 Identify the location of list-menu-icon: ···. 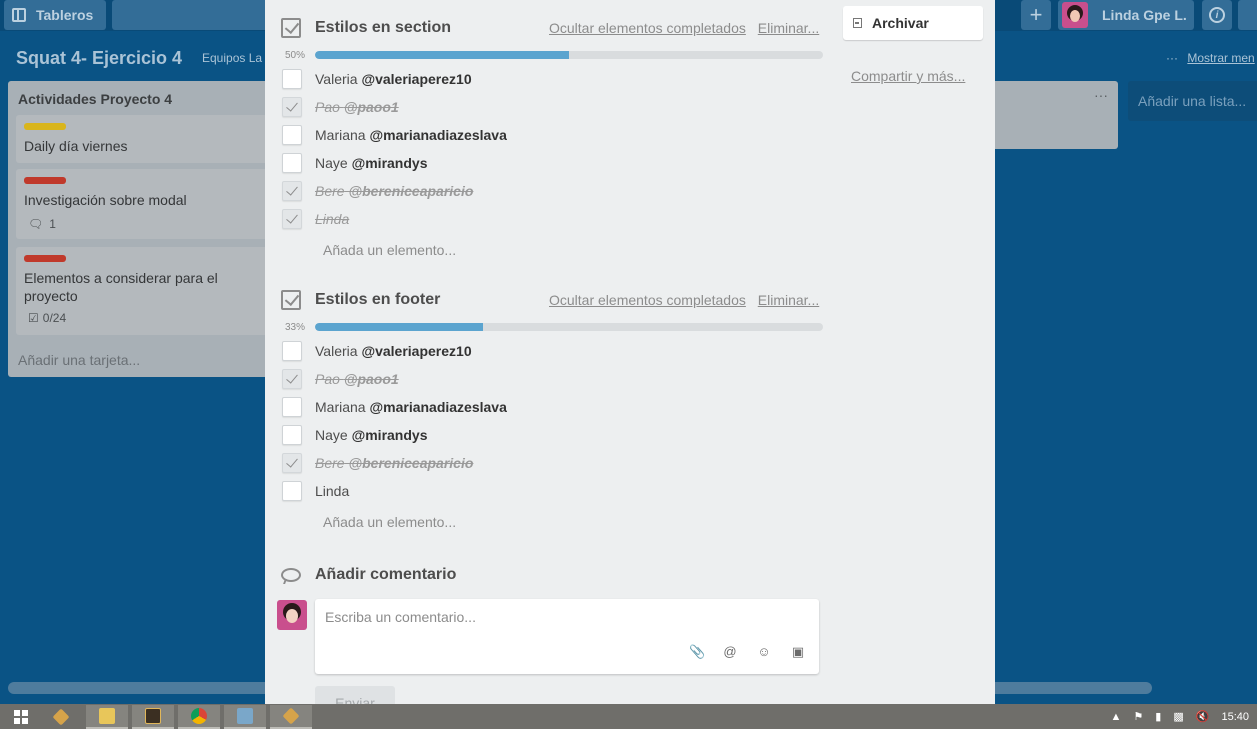
(1101, 95).